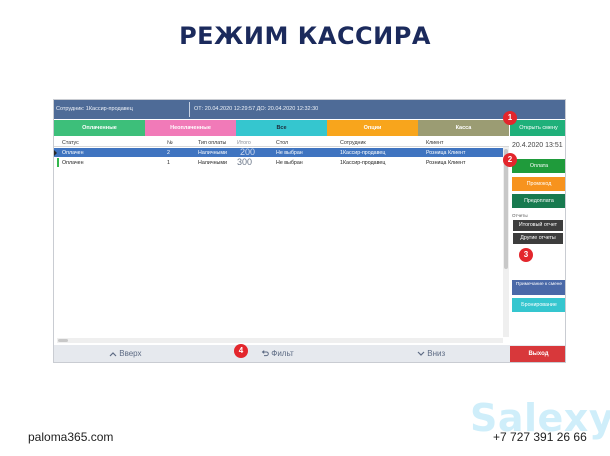 Image resolution: width=610 pixels, height=456 pixels. I want to click on tab-paid: Оплаченные, so click(99, 128).